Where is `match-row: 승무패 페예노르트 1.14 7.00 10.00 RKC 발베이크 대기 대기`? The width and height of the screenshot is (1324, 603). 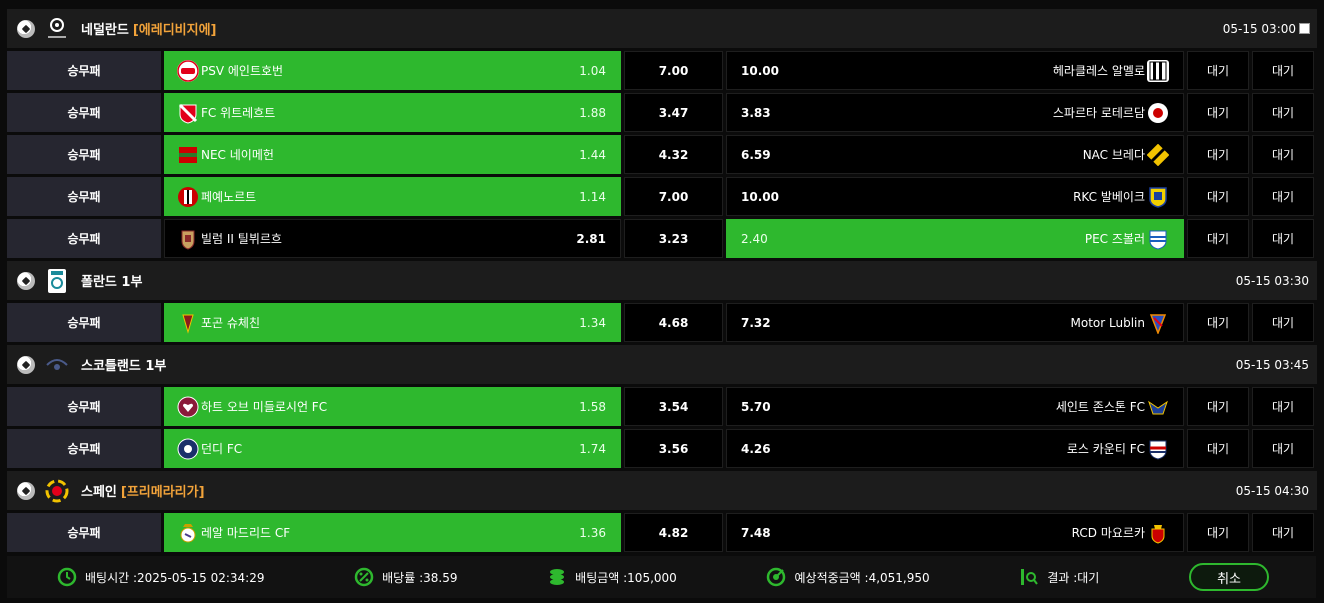 match-row: 승무패 페예노르트 1.14 7.00 10.00 RKC 발베이크 대기 대기 is located at coordinates (662, 196).